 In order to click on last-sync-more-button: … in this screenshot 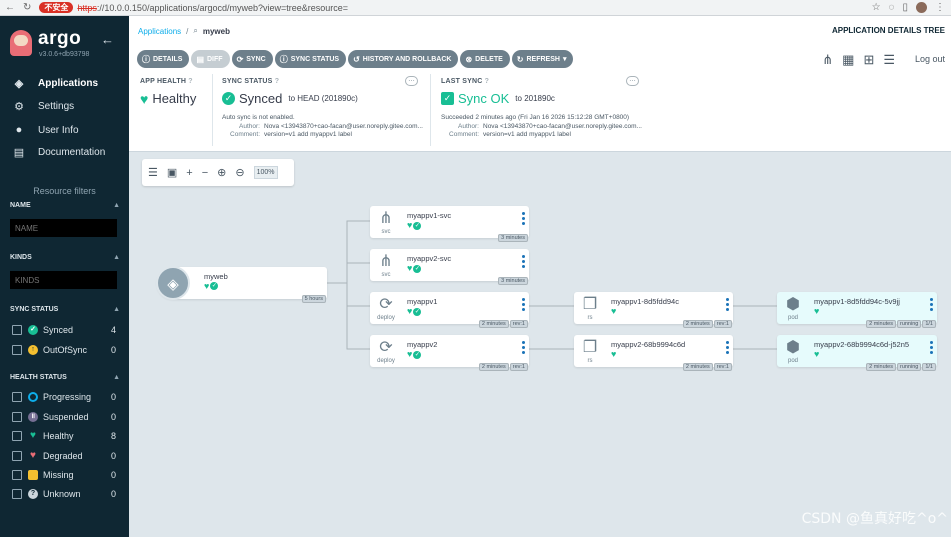, I will do `click(632, 81)`.